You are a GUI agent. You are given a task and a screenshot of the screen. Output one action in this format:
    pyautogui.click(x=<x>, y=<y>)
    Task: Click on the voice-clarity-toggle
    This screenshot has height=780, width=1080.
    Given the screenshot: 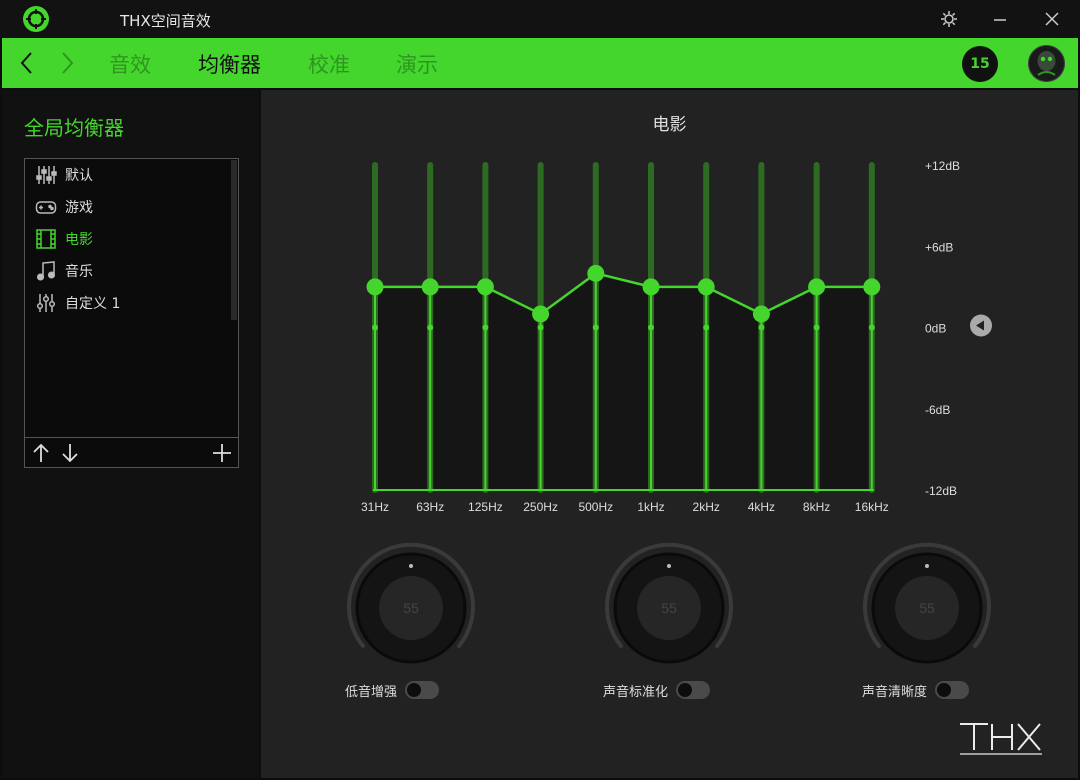 What is the action you would take?
    pyautogui.click(x=952, y=690)
    